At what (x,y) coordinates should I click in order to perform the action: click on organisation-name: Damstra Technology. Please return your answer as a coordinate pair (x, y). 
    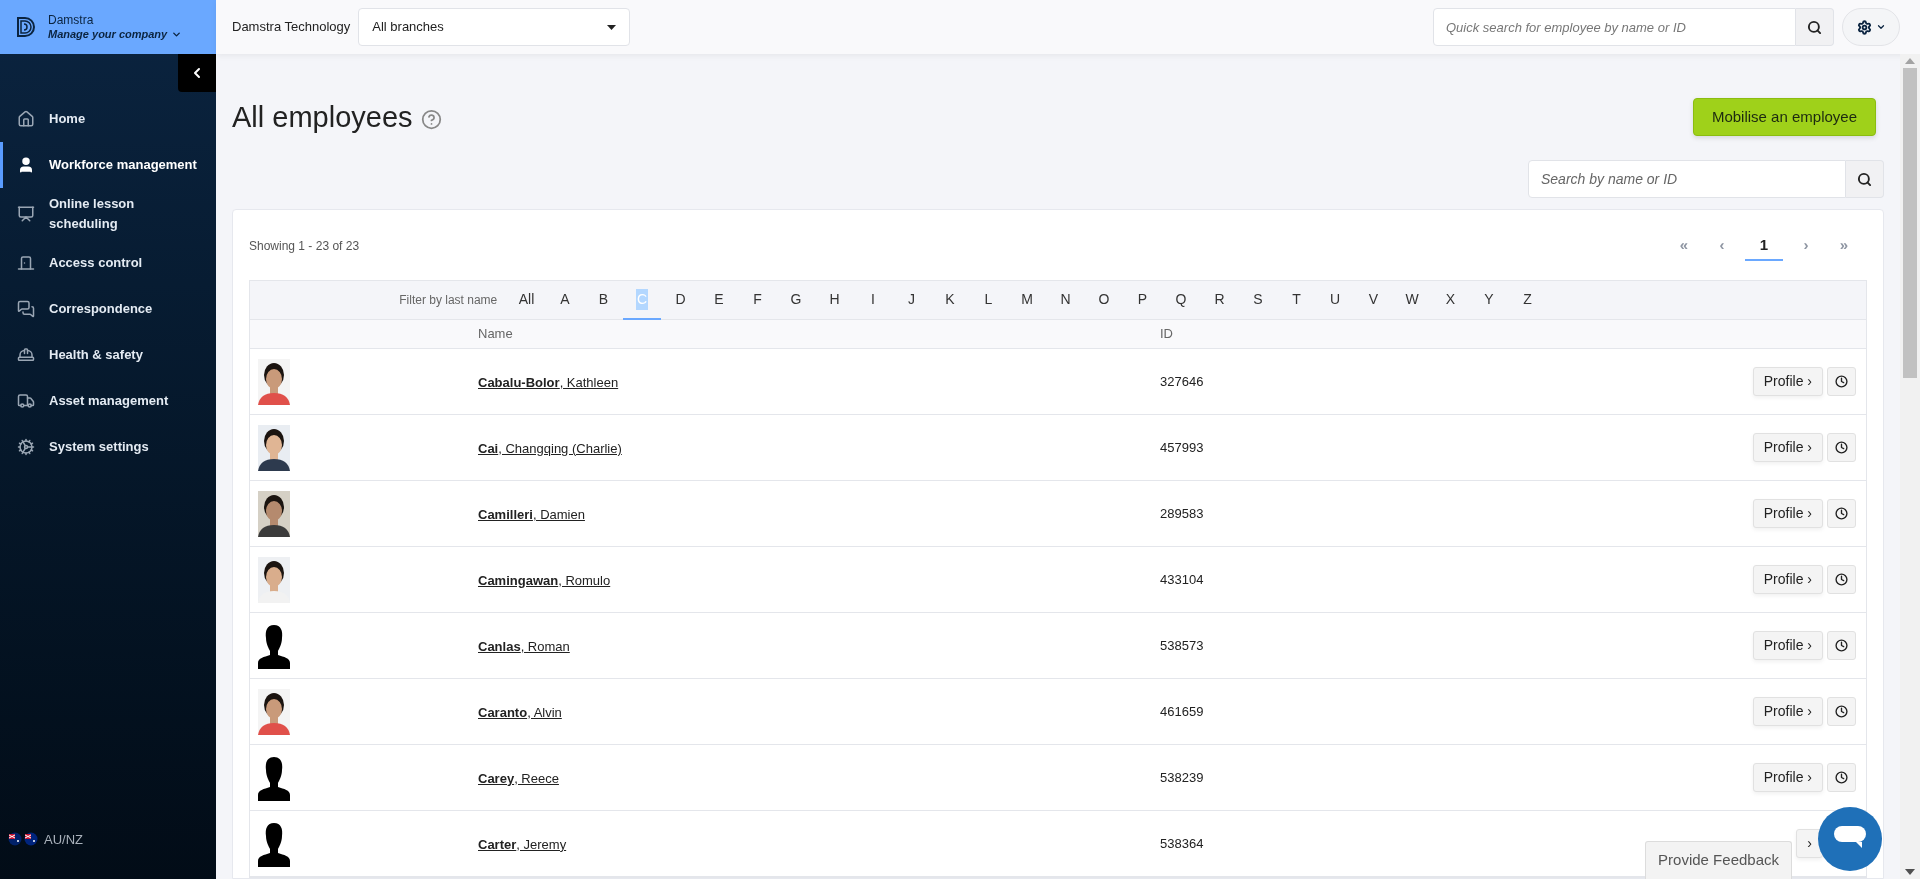
    Looking at the image, I should click on (291, 27).